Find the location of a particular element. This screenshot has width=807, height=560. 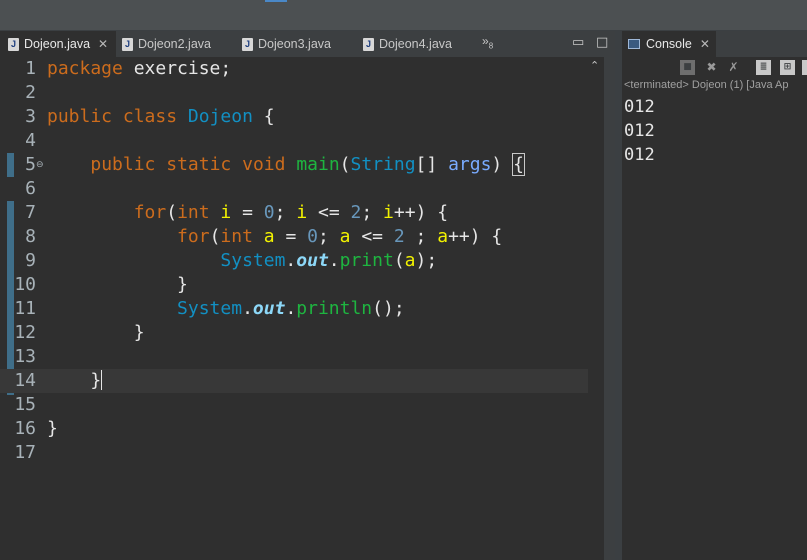

line-number: 2 is located at coordinates (30, 92).